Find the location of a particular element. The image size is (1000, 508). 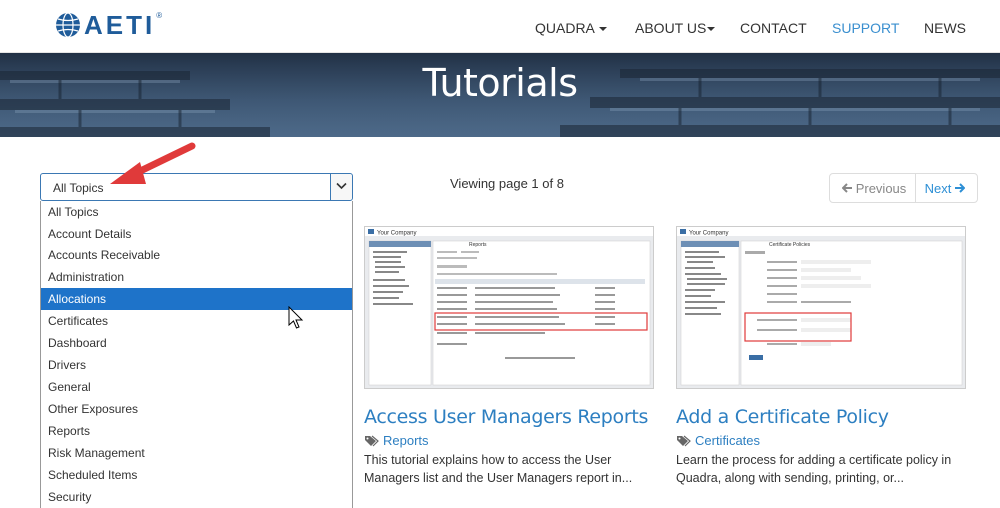

aeti-logo: AETI ® is located at coordinates (108, 25).